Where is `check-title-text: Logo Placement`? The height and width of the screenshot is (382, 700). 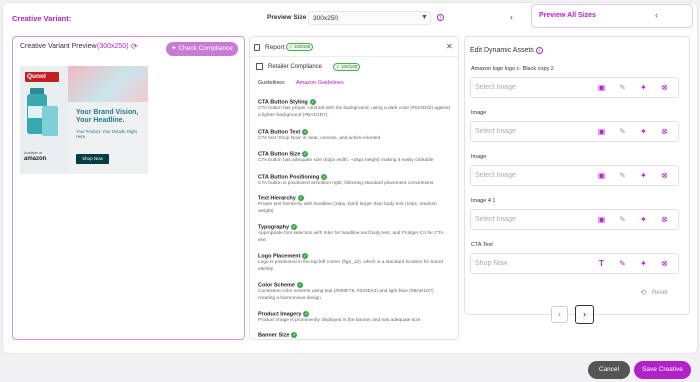 check-title-text: Logo Placement is located at coordinates (279, 256).